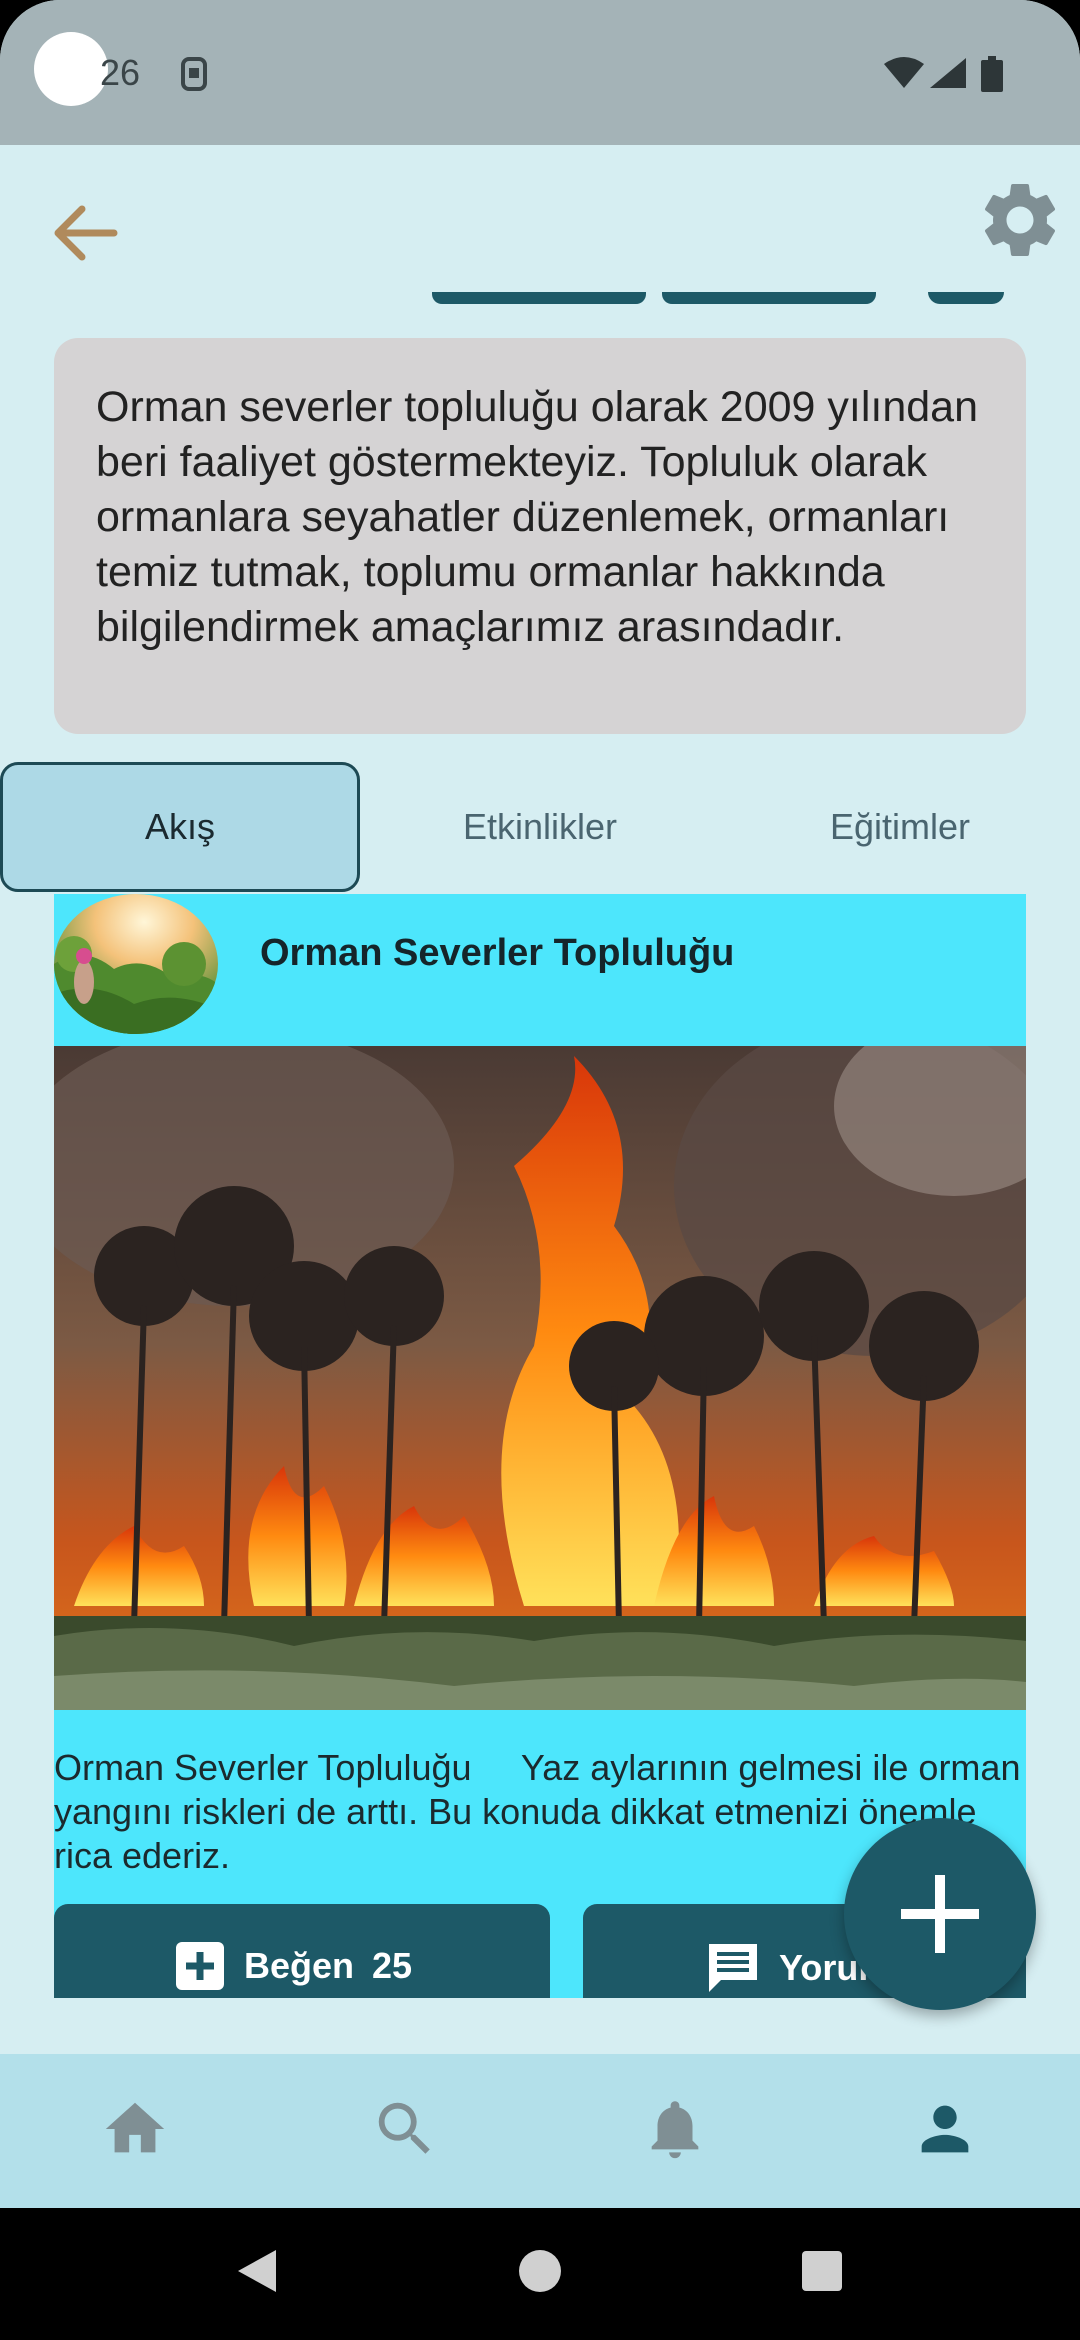 The height and width of the screenshot is (2340, 1080). What do you see at coordinates (900, 827) in the screenshot?
I see `tab-trainings: Eğitimler` at bounding box center [900, 827].